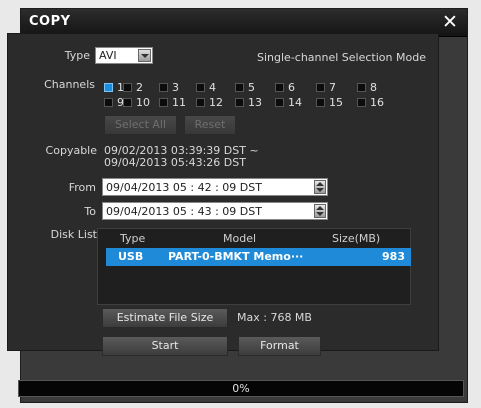 This screenshot has height=408, width=481. Describe the element at coordinates (69, 84) in the screenshot. I see `channels-label: Channels` at that location.